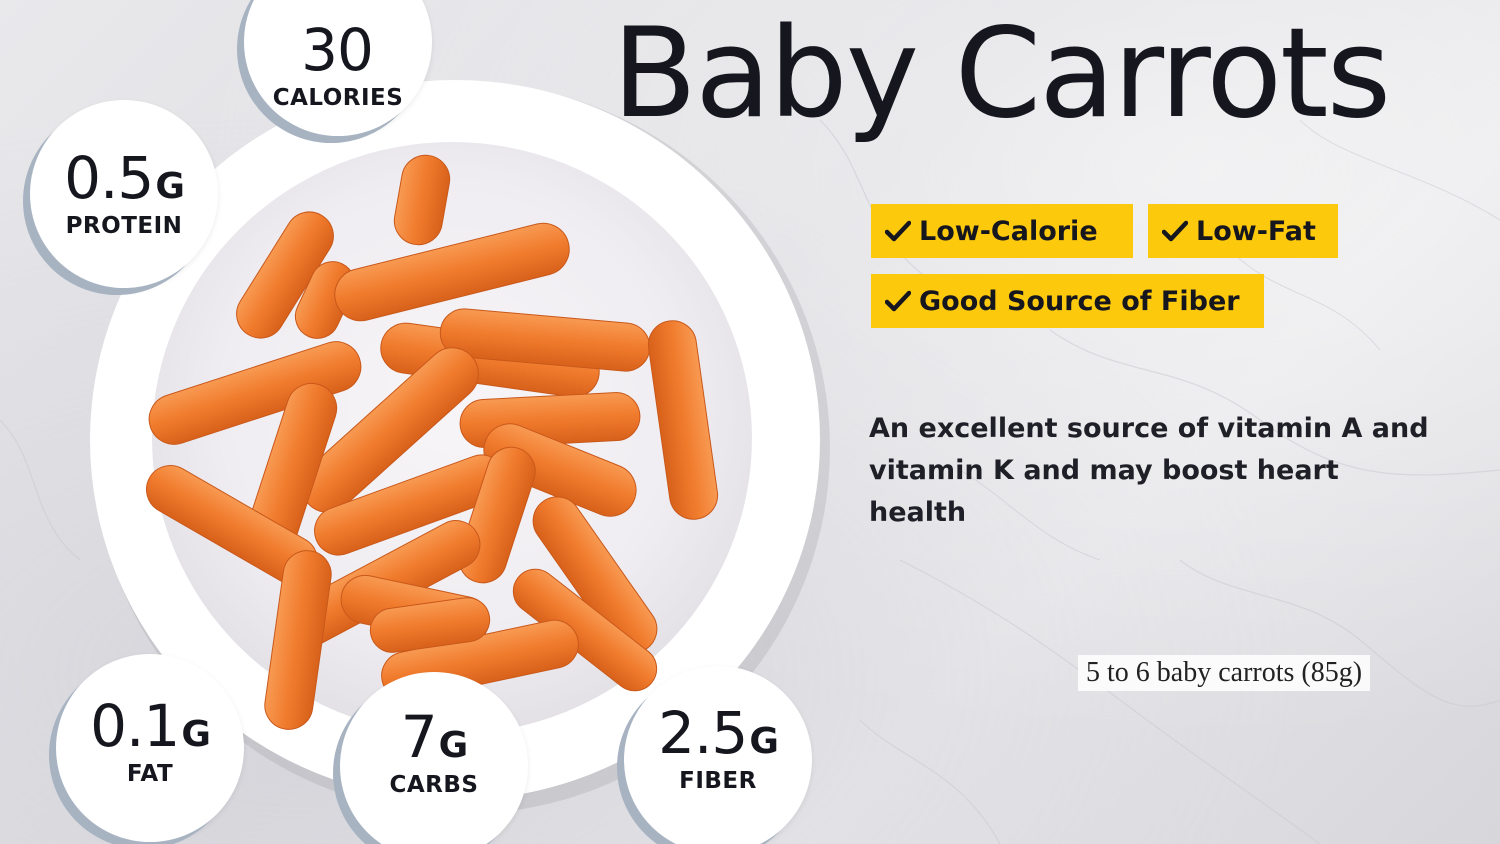 The image size is (1500, 844). I want to click on nutrient-label: FIBER, so click(718, 781).